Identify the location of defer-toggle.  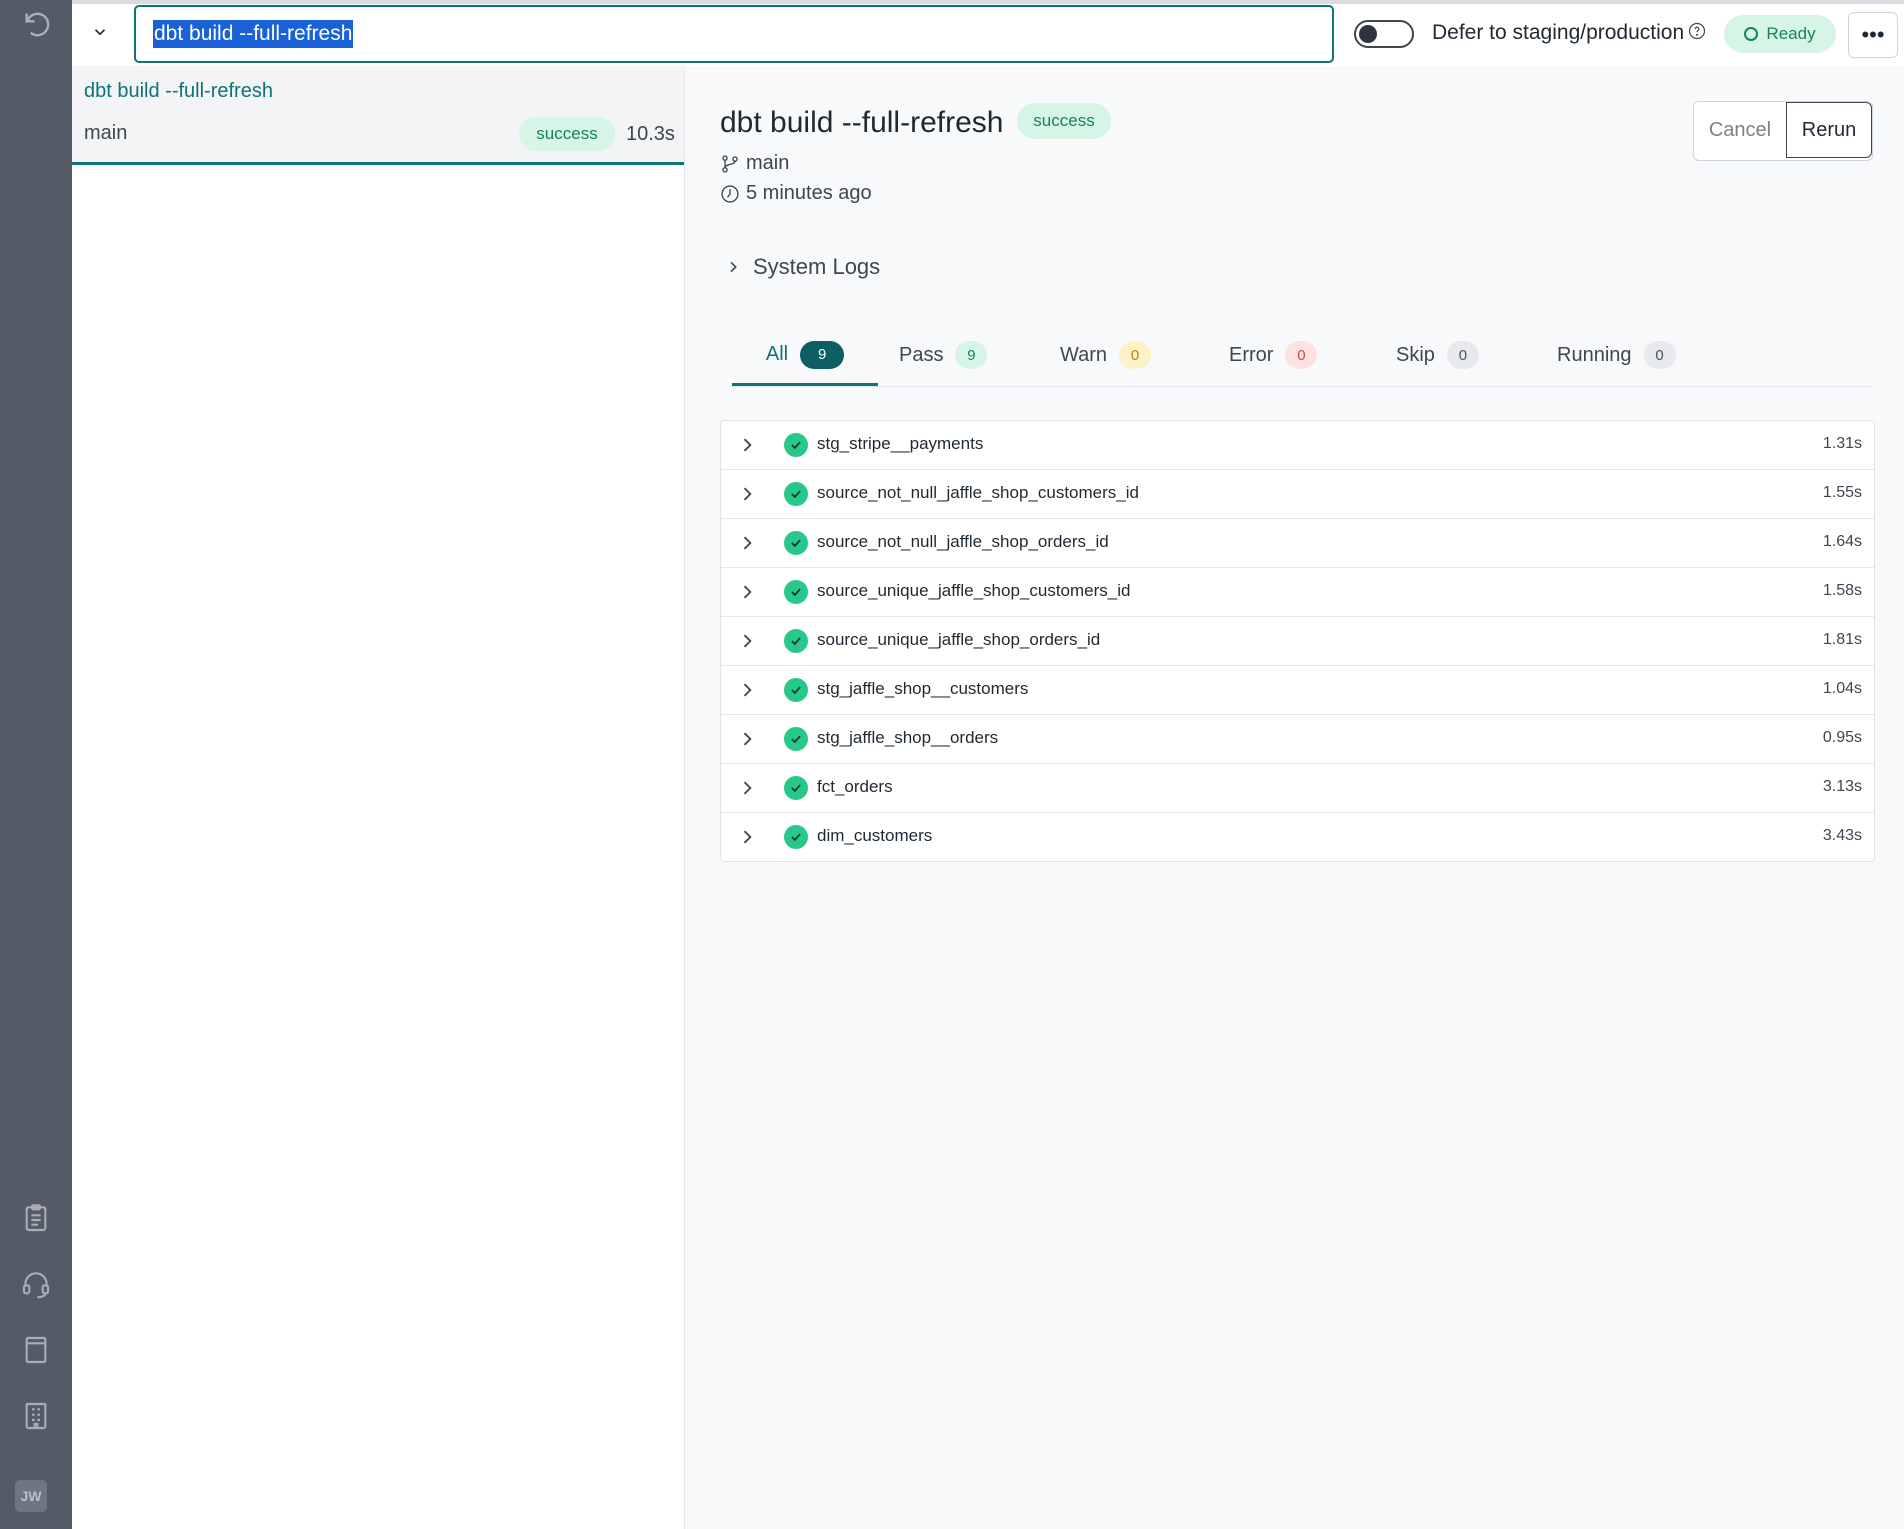
(1384, 34).